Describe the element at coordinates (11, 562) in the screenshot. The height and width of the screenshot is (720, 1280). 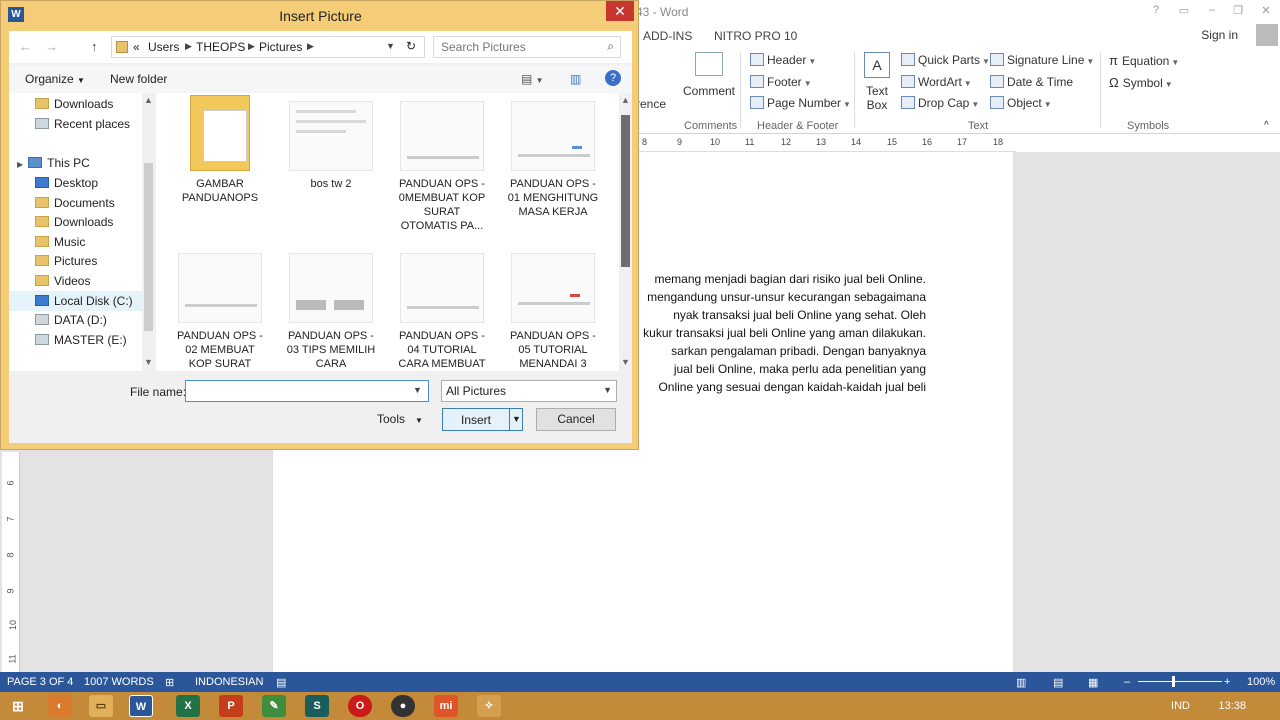
I see `vertical-ruler: 6 7 8 9 10 11` at that location.